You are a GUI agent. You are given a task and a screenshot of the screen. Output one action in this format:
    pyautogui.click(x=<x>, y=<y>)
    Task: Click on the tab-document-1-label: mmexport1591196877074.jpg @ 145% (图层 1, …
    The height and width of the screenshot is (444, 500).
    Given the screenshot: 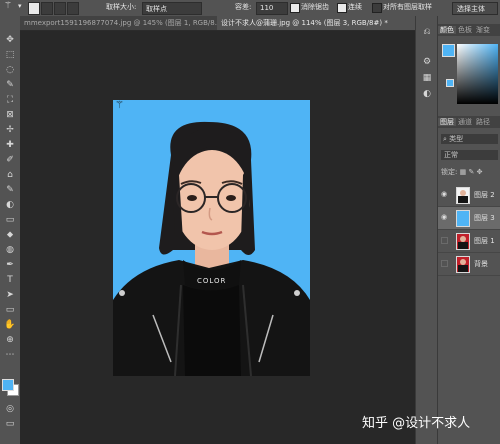 What is the action you would take?
    pyautogui.click(x=123, y=23)
    